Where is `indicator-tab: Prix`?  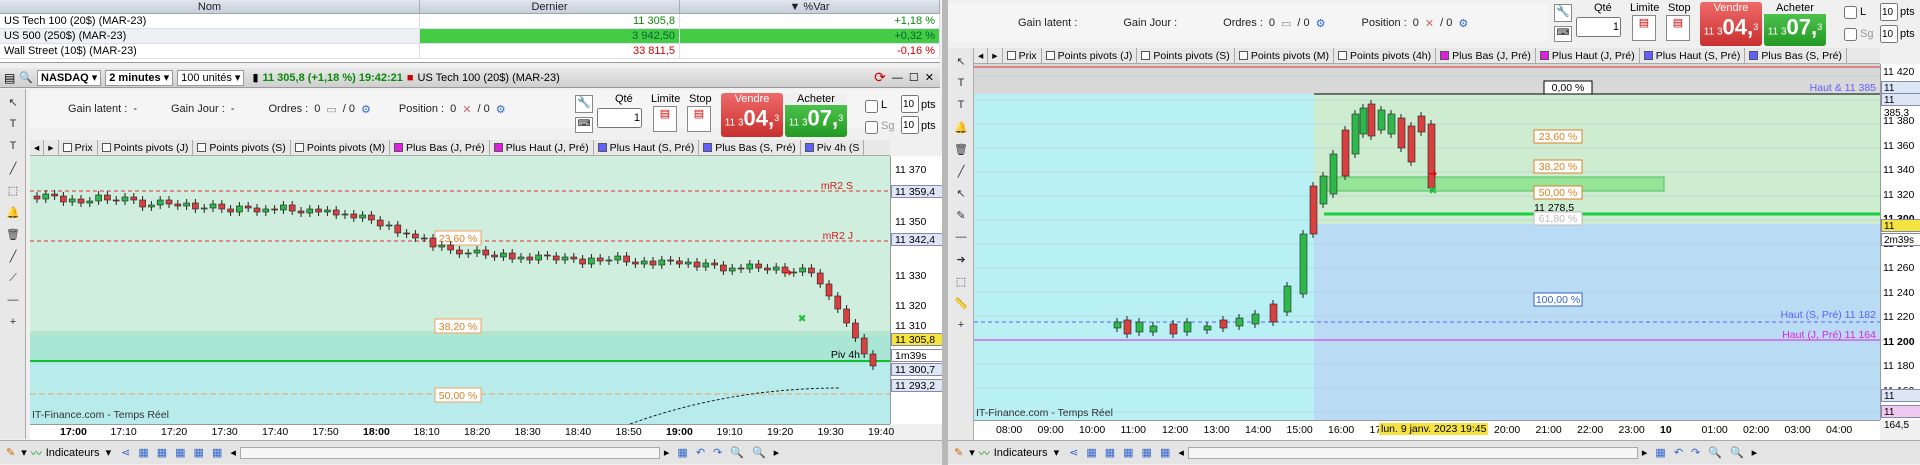
indicator-tab: Prix is located at coordinates (78, 147).